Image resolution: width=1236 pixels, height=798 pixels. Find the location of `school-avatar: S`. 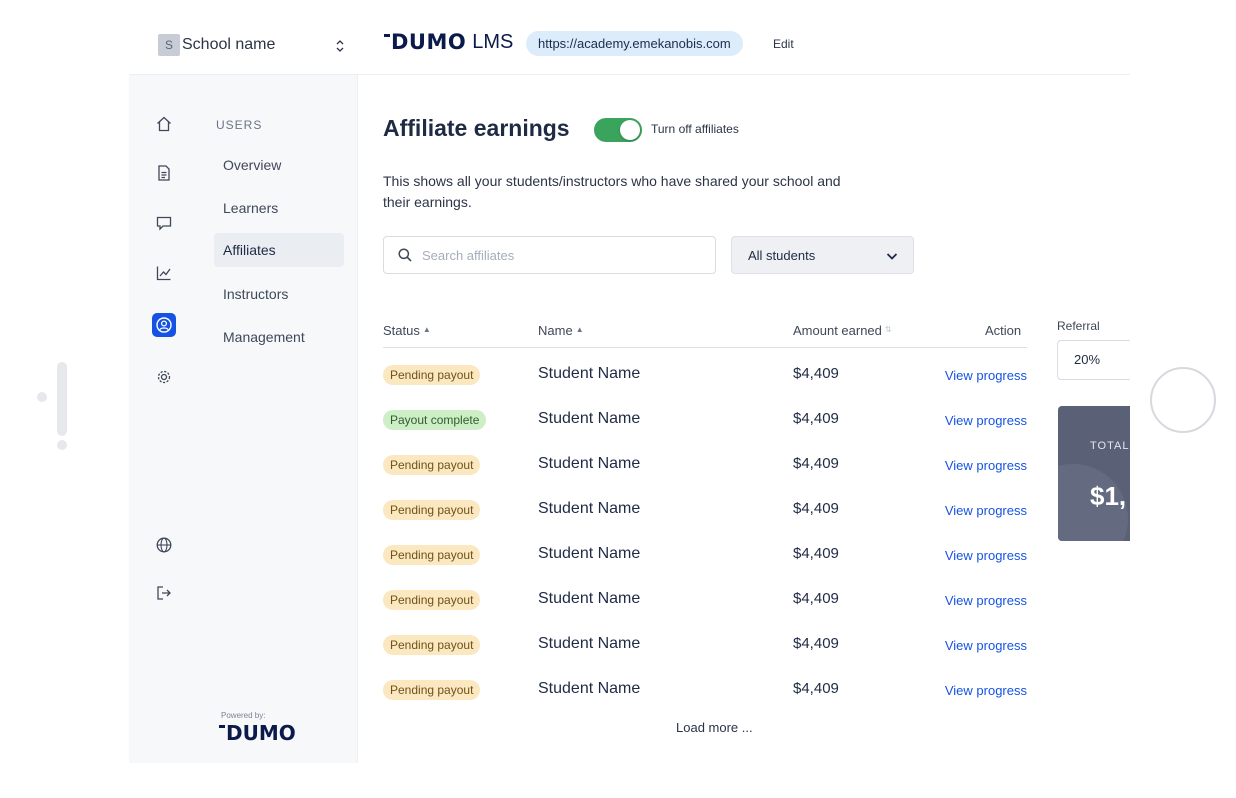

school-avatar: S is located at coordinates (169, 45).